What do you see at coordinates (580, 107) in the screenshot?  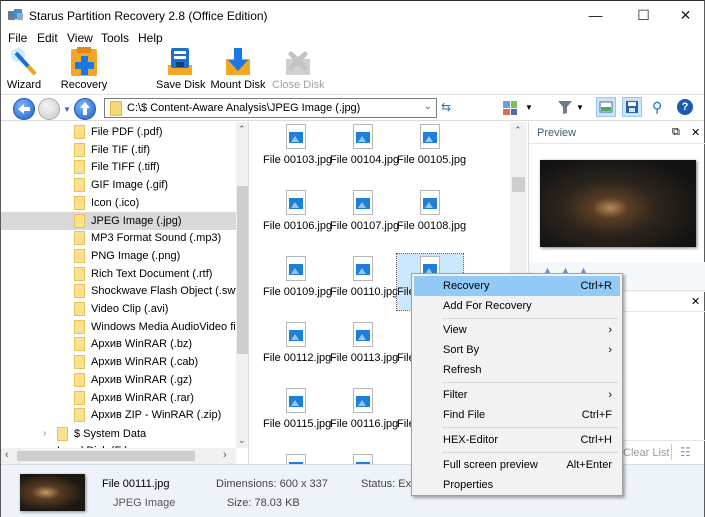 I see `filter-dropdown-icon: ▼` at bounding box center [580, 107].